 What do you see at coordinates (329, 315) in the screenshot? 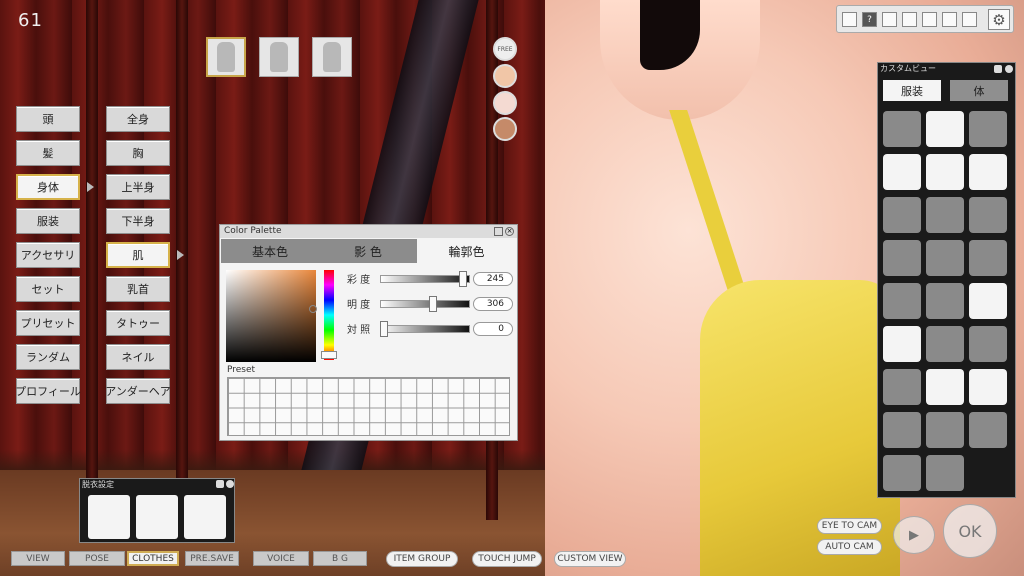
I see `hue-slider` at bounding box center [329, 315].